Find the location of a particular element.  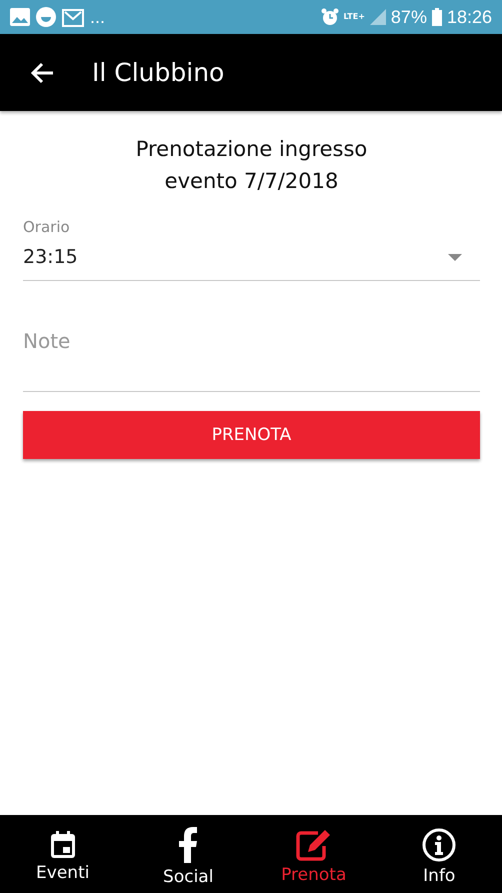

mail-icon is located at coordinates (73, 17).